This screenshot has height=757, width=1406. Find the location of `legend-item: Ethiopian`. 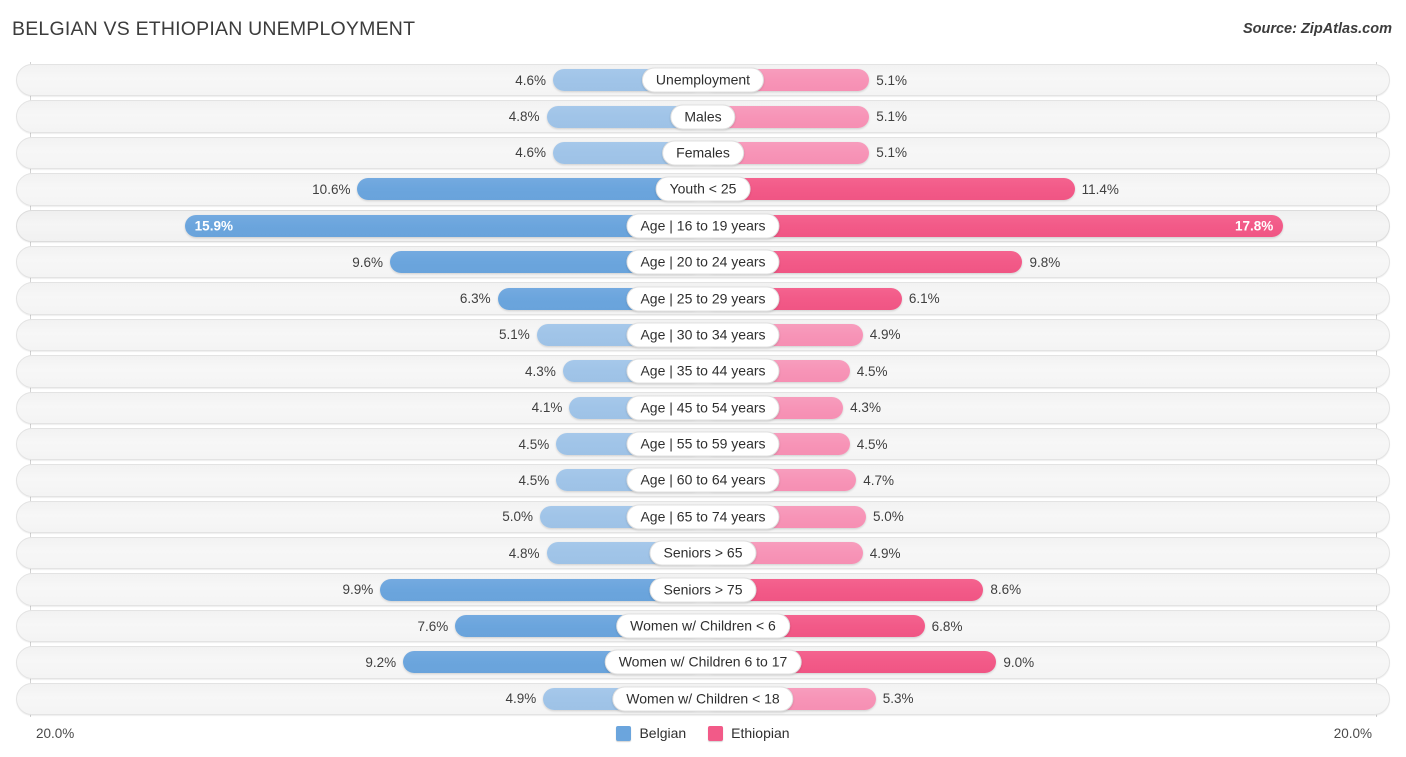

legend-item: Ethiopian is located at coordinates (749, 733).